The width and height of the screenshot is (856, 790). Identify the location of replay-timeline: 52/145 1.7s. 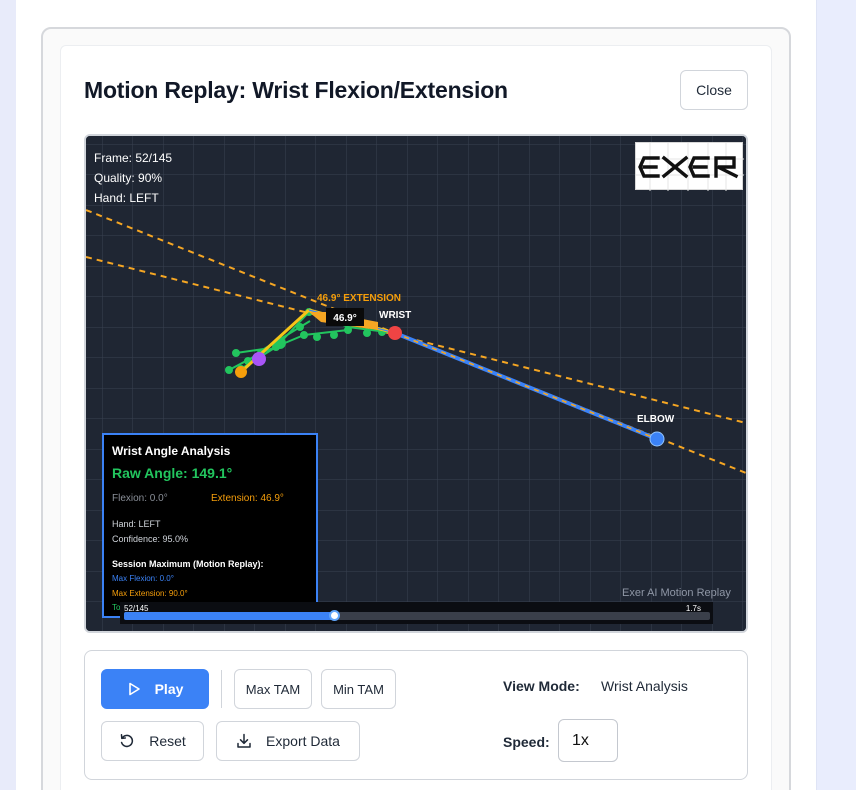
(416, 613).